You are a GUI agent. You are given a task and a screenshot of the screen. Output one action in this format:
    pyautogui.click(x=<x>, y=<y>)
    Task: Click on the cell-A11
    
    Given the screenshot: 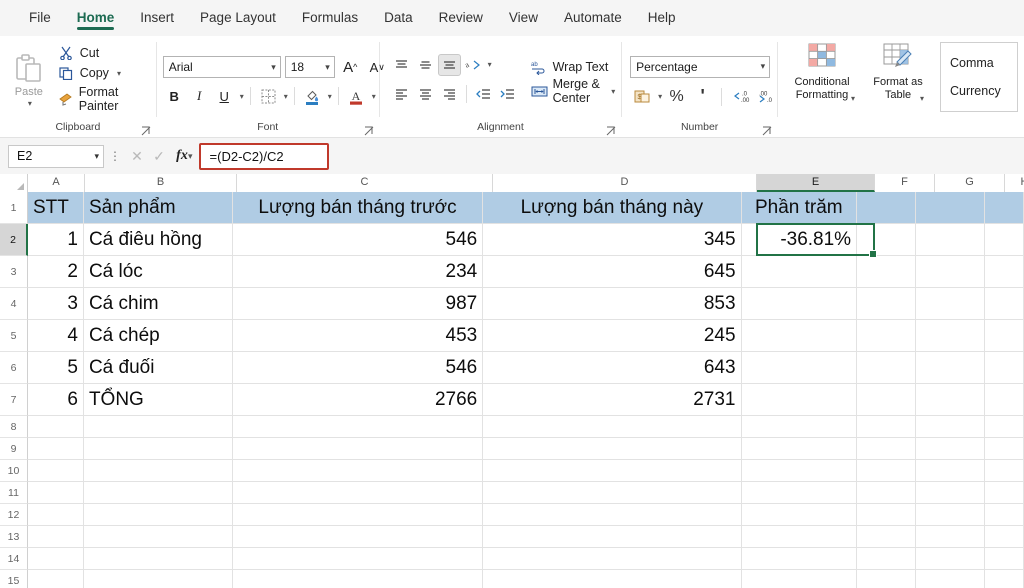 What is the action you would take?
    pyautogui.click(x=56, y=493)
    